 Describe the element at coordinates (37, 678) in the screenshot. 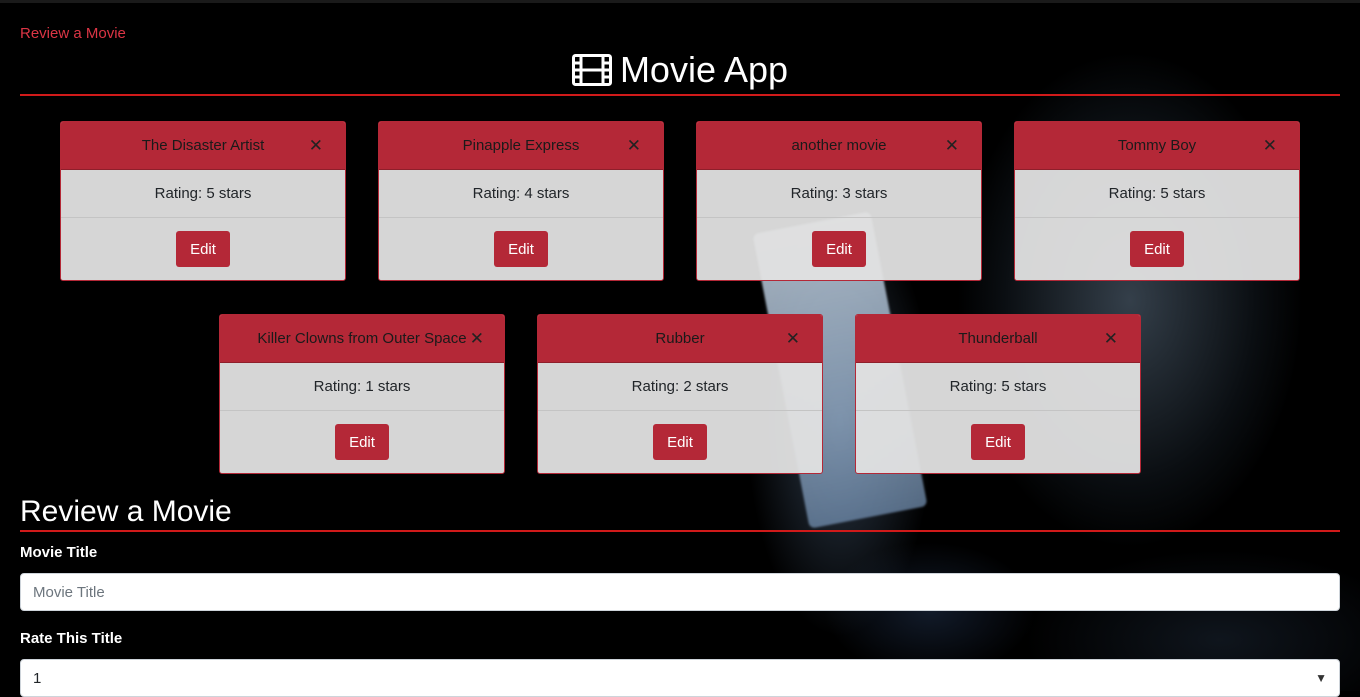

I see `rating-selected-value: 1` at that location.